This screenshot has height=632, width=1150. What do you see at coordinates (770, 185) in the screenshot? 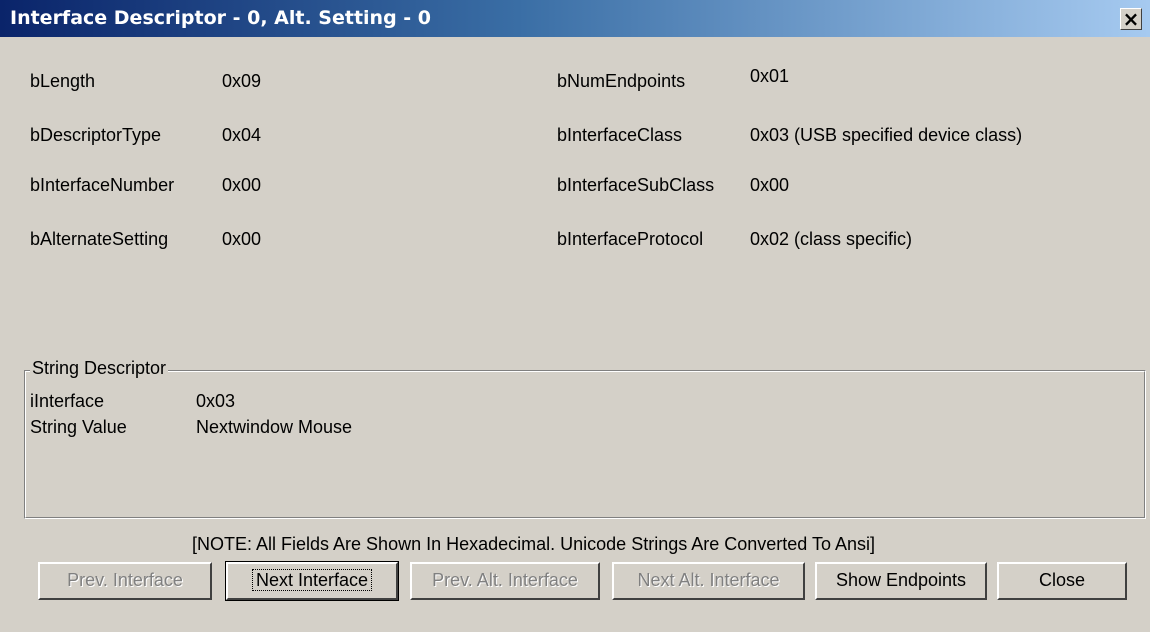
I see `field-value-binterfacesubclass: 0x00` at bounding box center [770, 185].